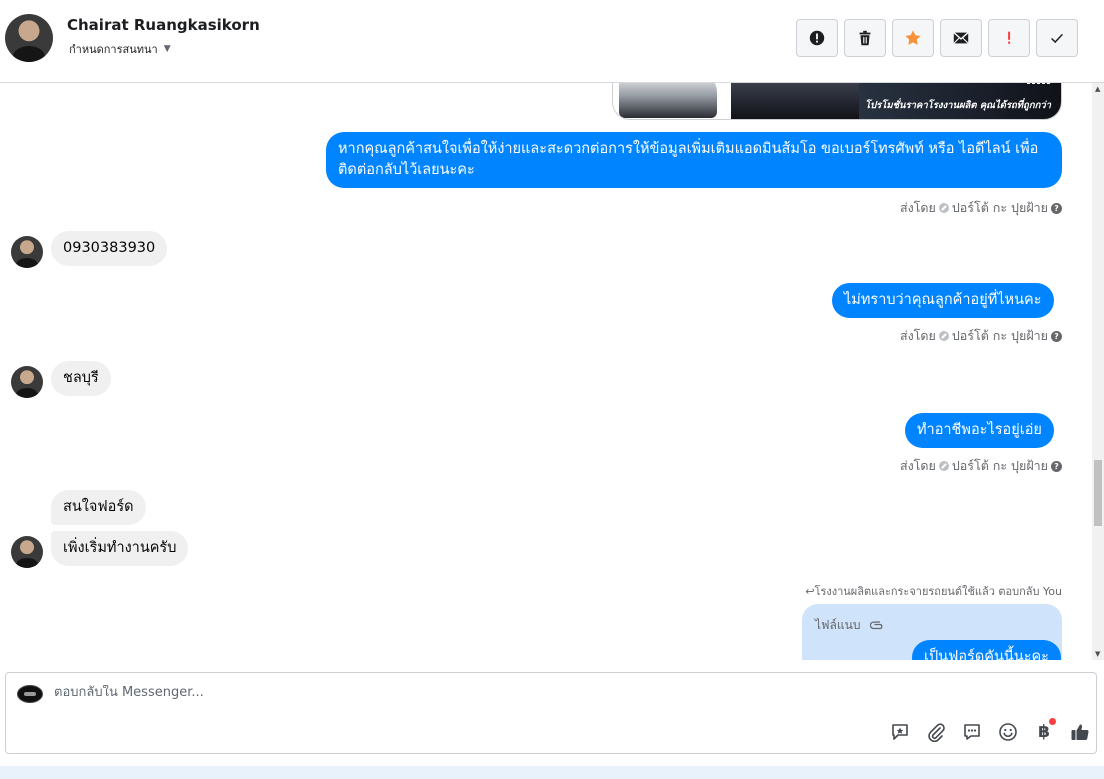  I want to click on star-button, so click(913, 38).